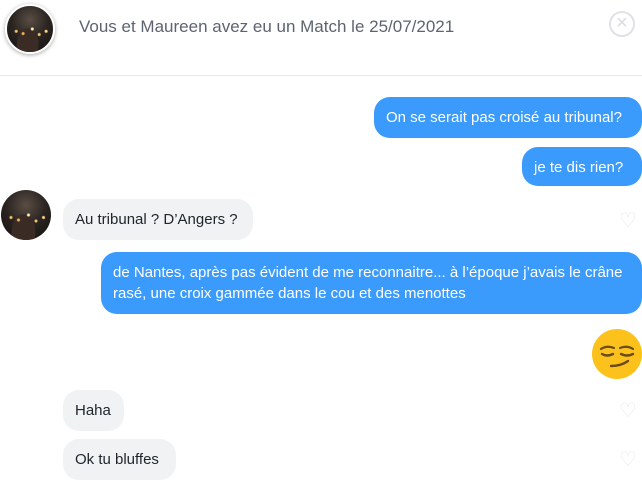  Describe the element at coordinates (504, 117) in the screenshot. I see `message-text: On se serait pas croisé au tribunal?` at that location.